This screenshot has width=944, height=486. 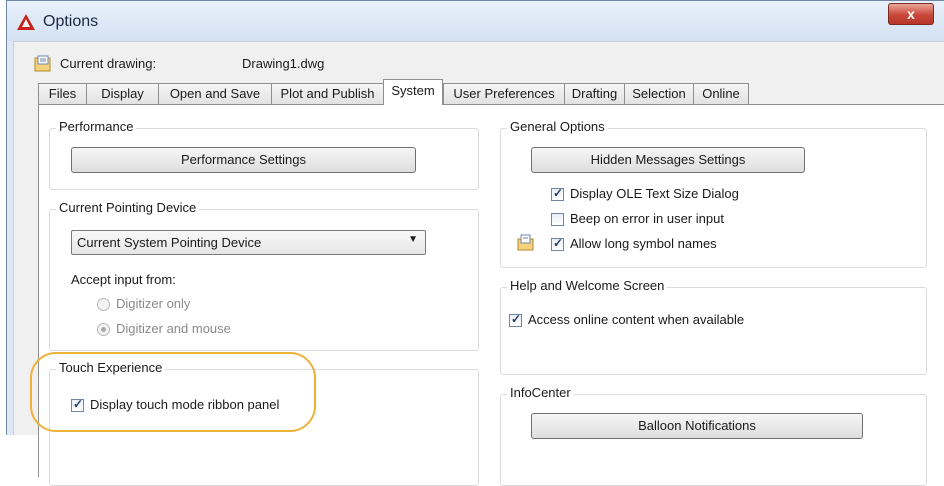 I want to click on digitizer-only-radio, so click(x=103, y=304).